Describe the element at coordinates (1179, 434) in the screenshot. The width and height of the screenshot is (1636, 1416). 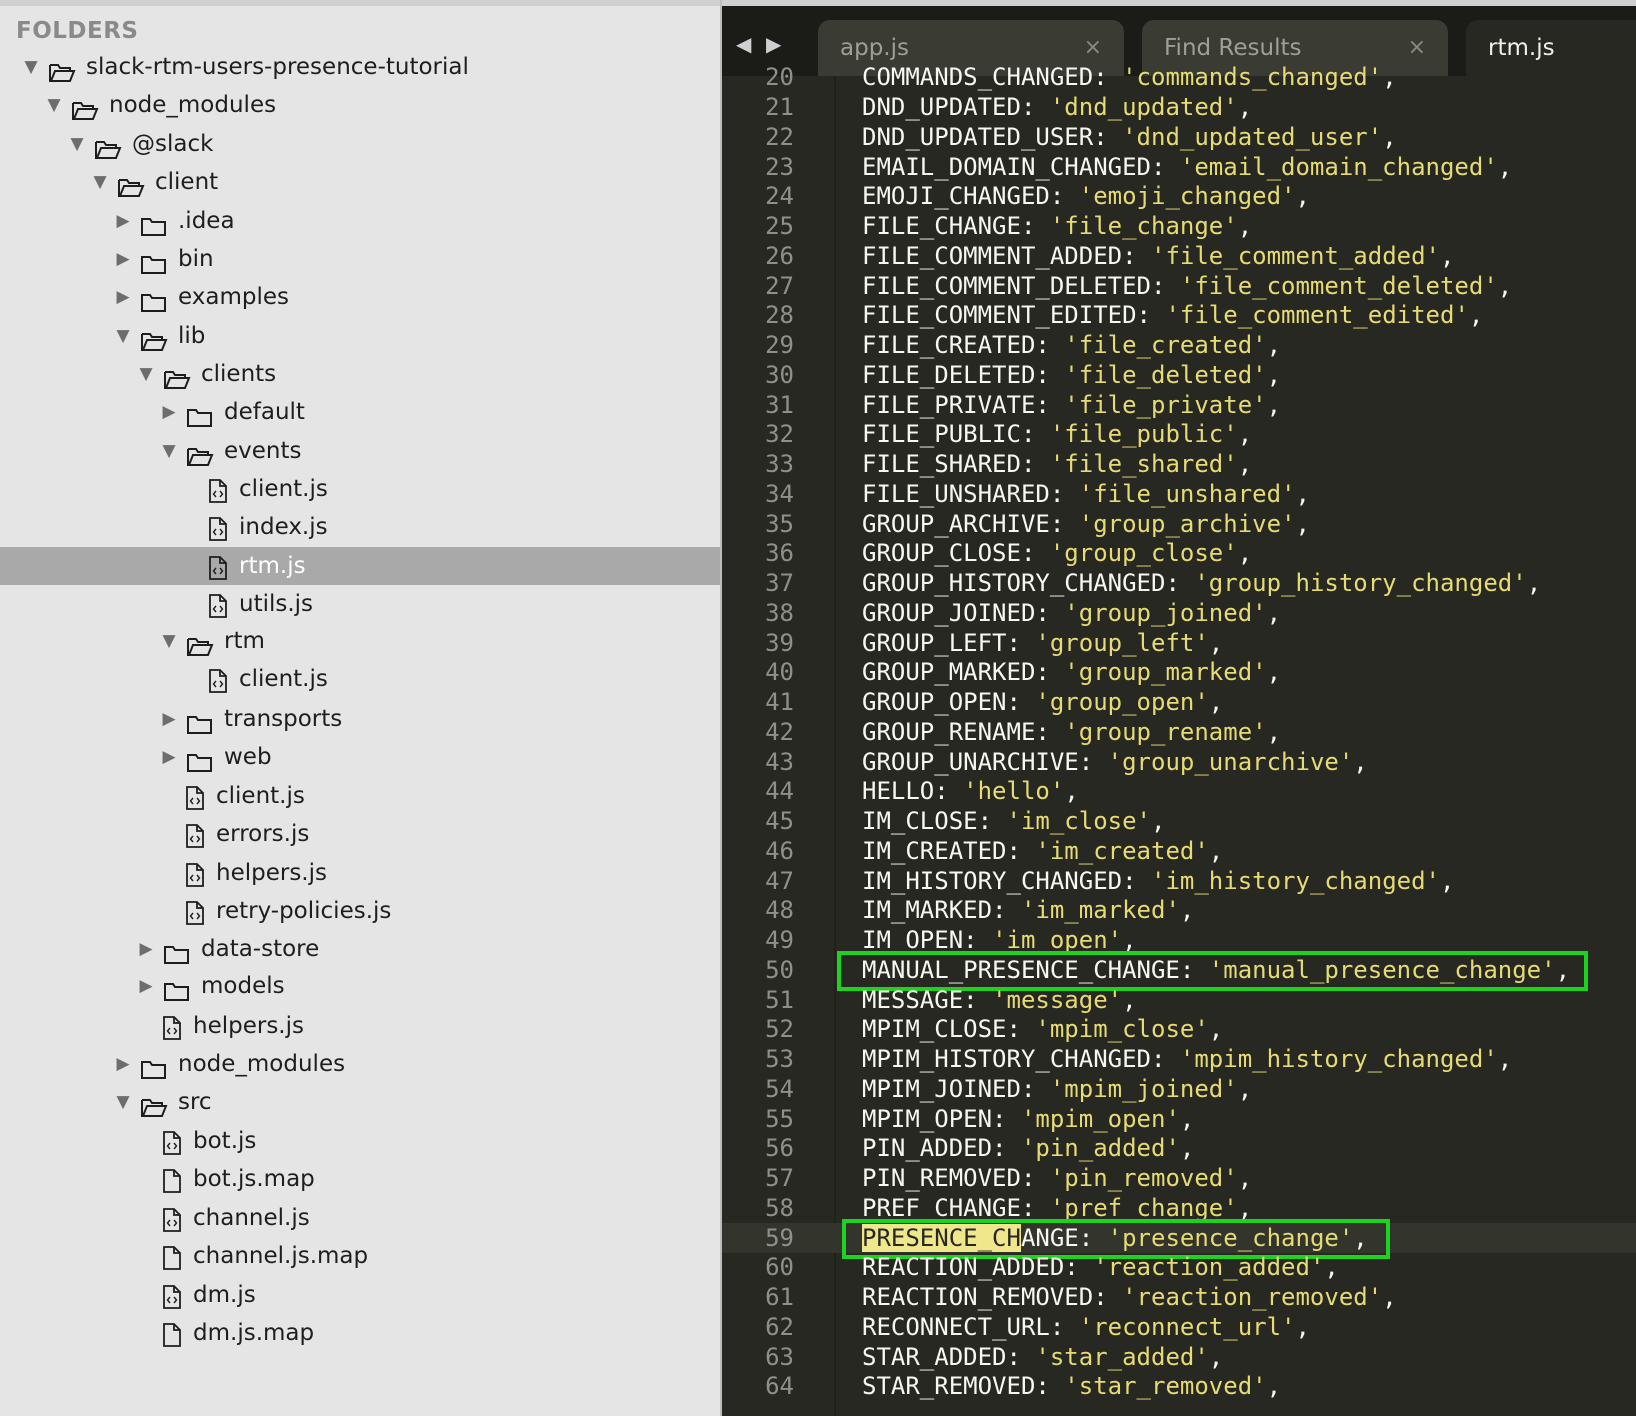
I see `code-line: 32 FILE_PUBLIC: 'file_public',` at that location.